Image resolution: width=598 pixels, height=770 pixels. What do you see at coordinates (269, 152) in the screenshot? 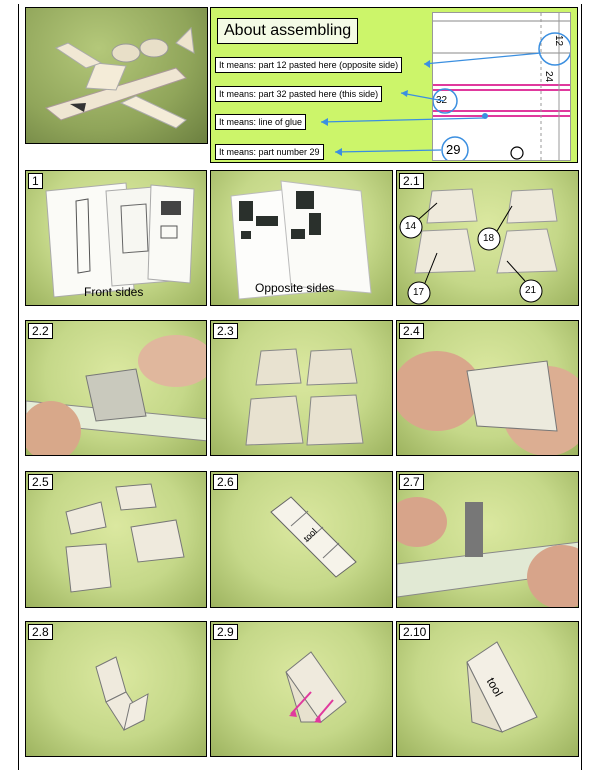
I see `legend-note-part-number: It means: part number 29` at bounding box center [269, 152].